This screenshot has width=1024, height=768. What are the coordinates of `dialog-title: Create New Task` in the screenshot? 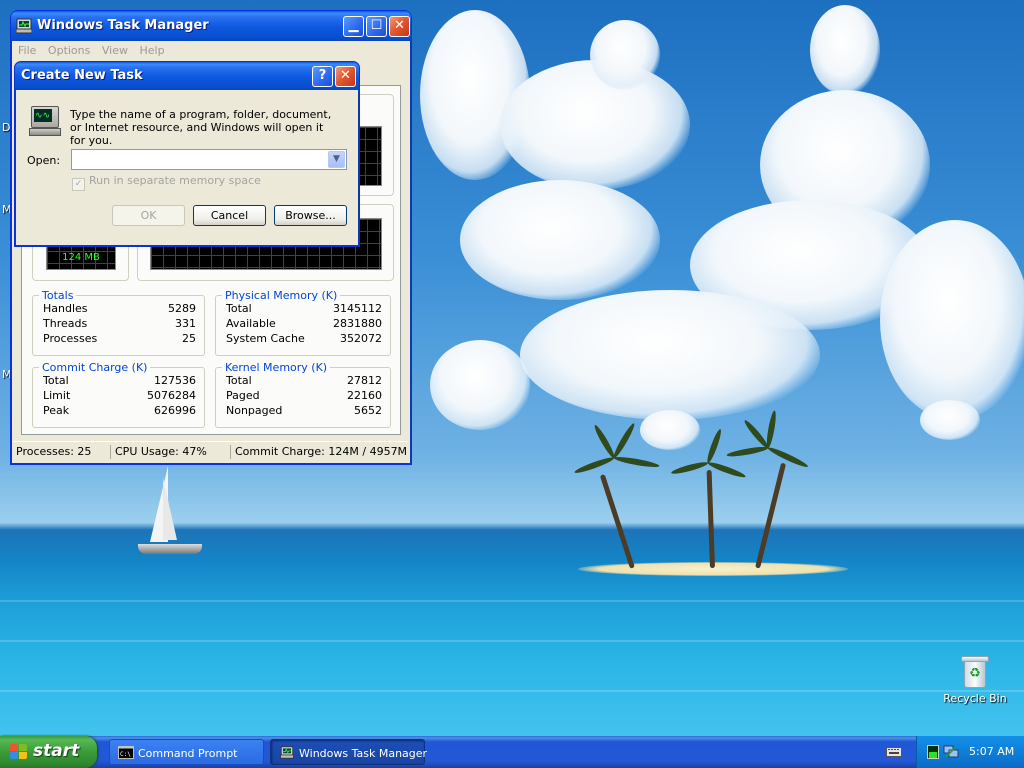 It's located at (82, 75).